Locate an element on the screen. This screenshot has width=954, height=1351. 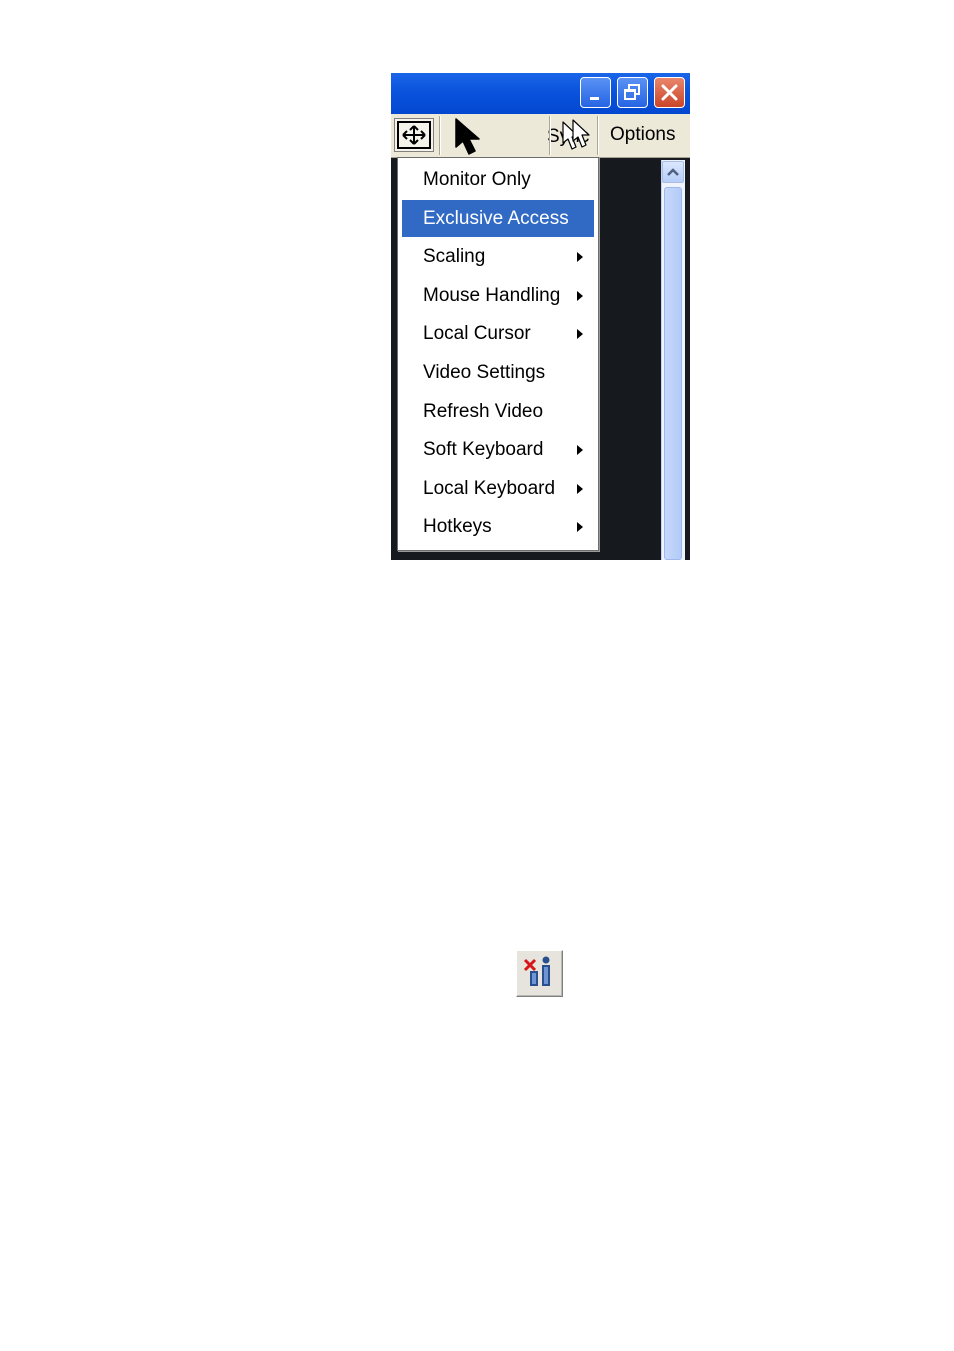
close-button is located at coordinates (669, 92).